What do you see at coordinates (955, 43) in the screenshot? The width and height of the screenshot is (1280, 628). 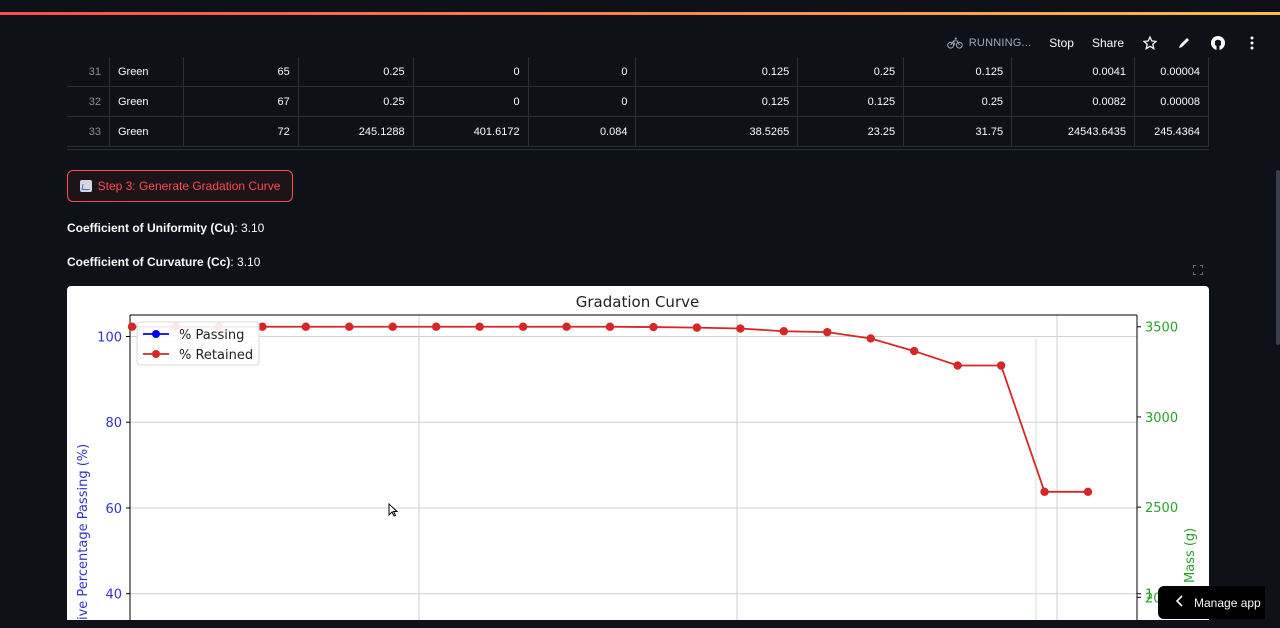 I see `running-icon` at bounding box center [955, 43].